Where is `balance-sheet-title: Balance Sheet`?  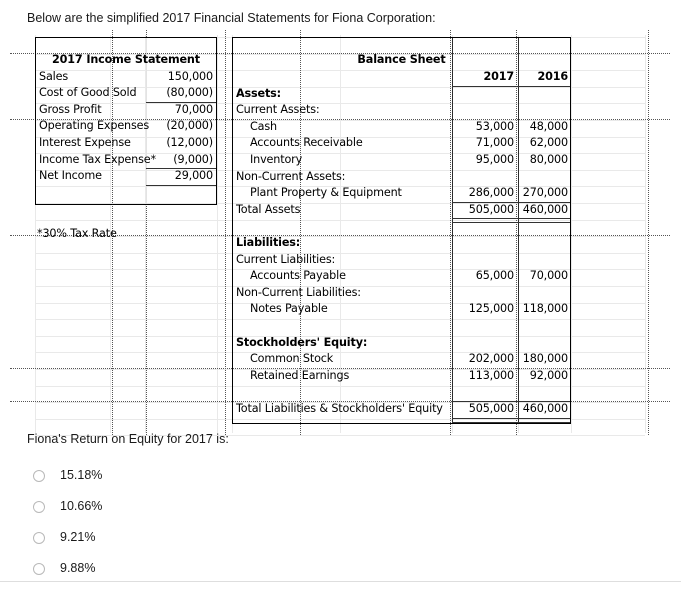
balance-sheet-title: Balance Sheet is located at coordinates (401, 59).